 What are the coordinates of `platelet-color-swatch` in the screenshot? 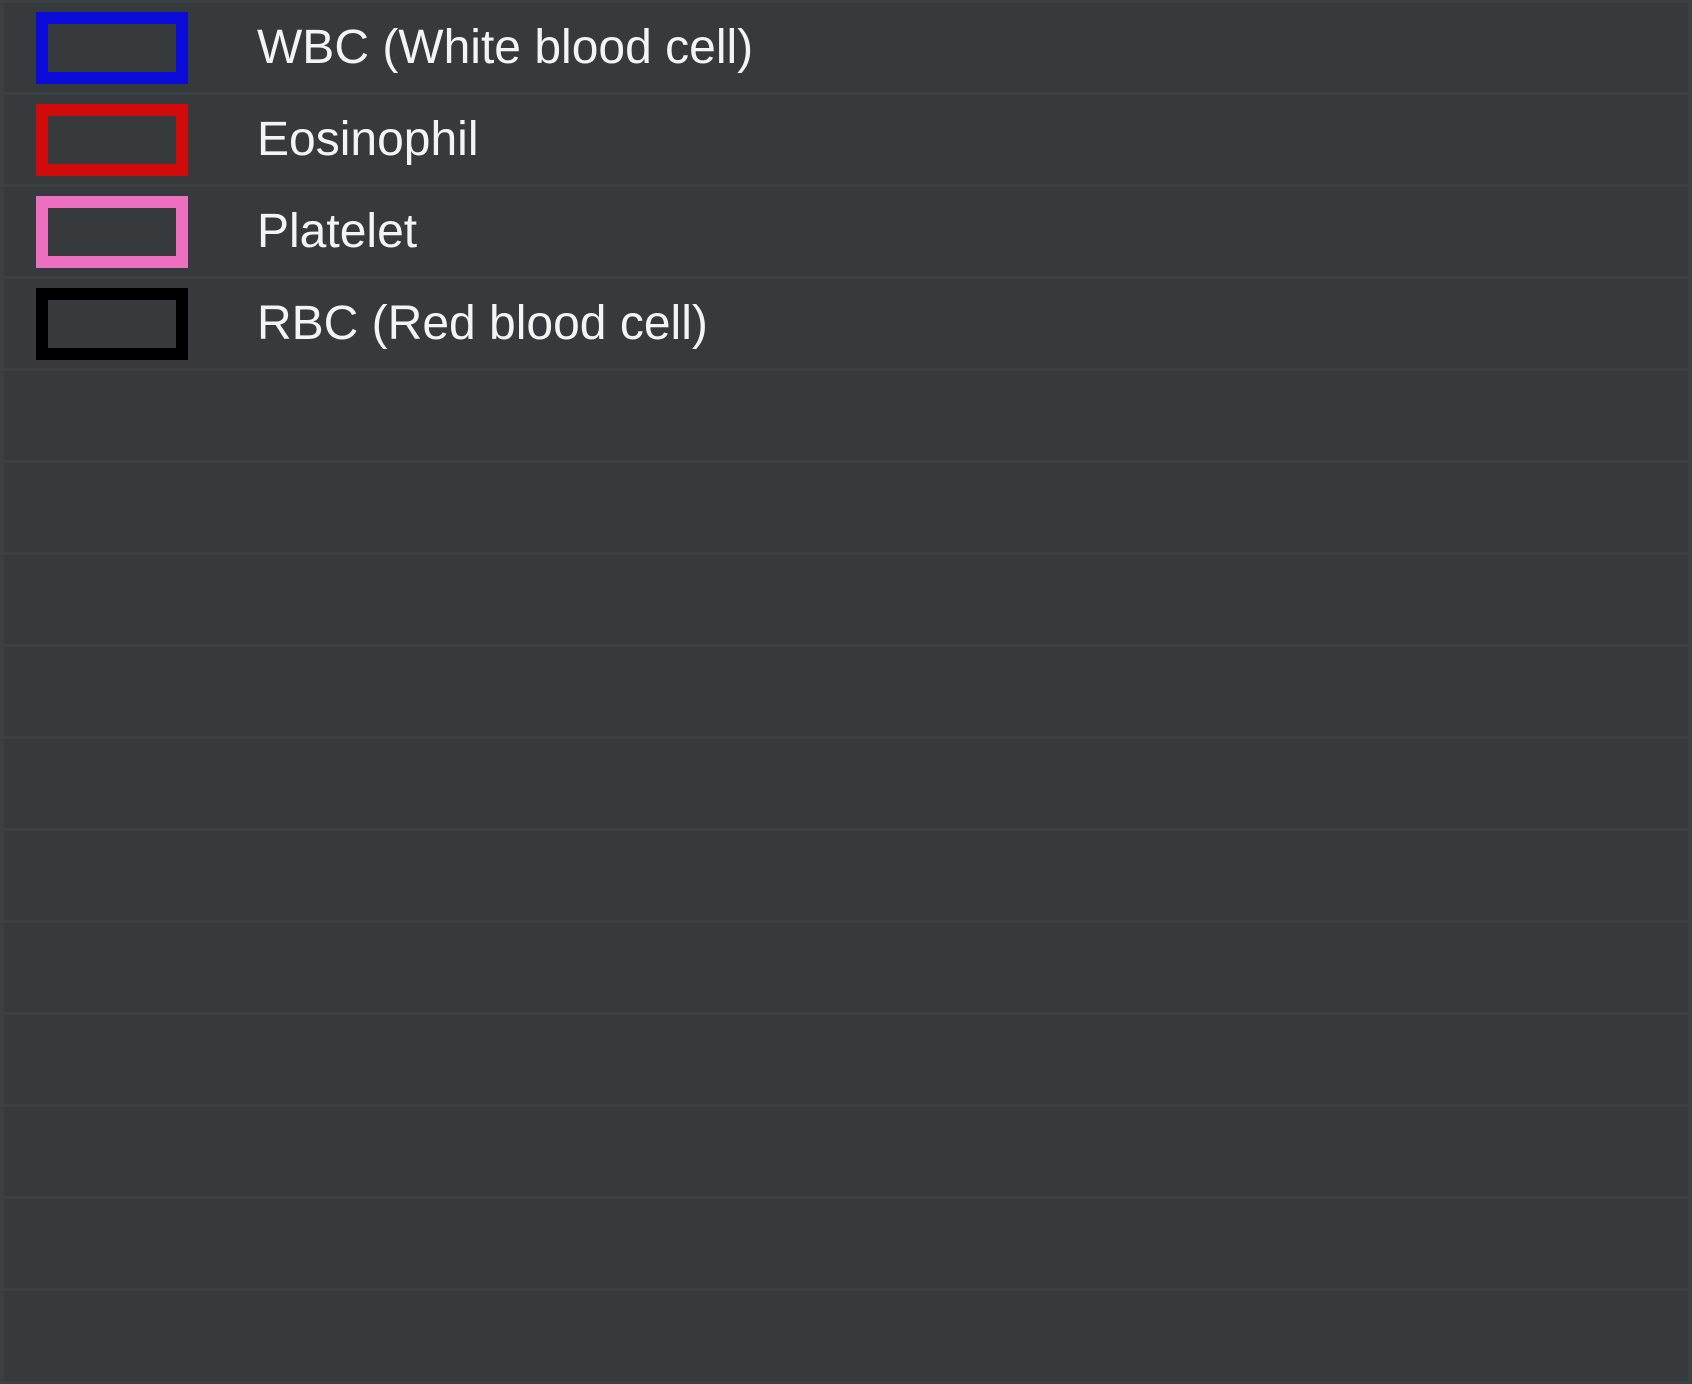 It's located at (112, 232).